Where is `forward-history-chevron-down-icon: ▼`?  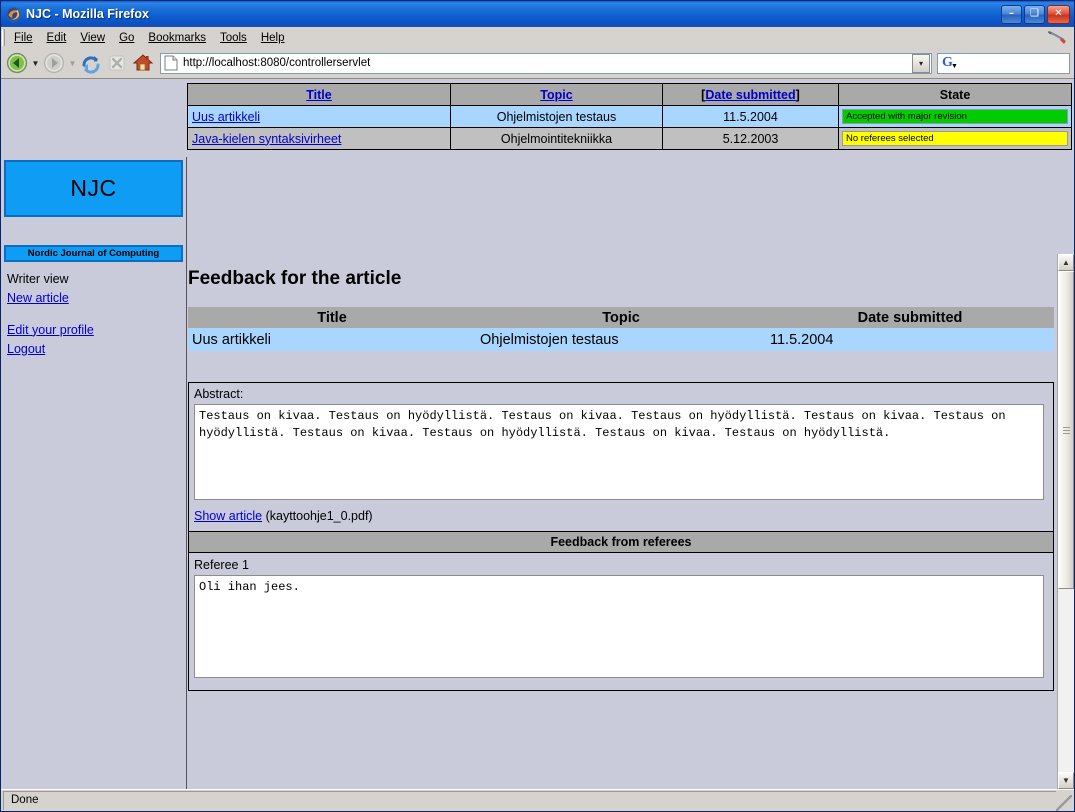
forward-history-chevron-down-icon: ▼ is located at coordinates (72, 63).